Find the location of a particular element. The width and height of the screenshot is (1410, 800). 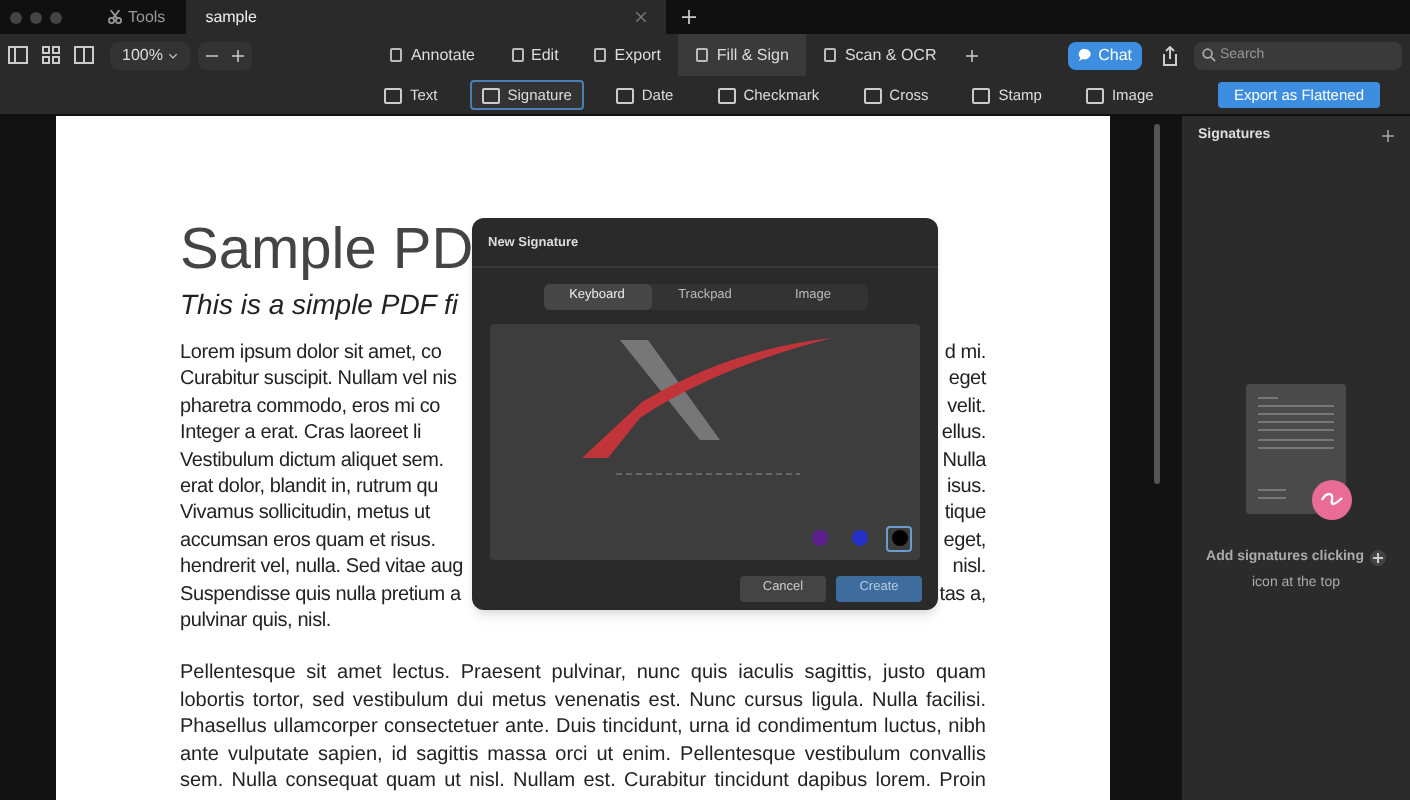

new-tab-icon is located at coordinates (688, 17).